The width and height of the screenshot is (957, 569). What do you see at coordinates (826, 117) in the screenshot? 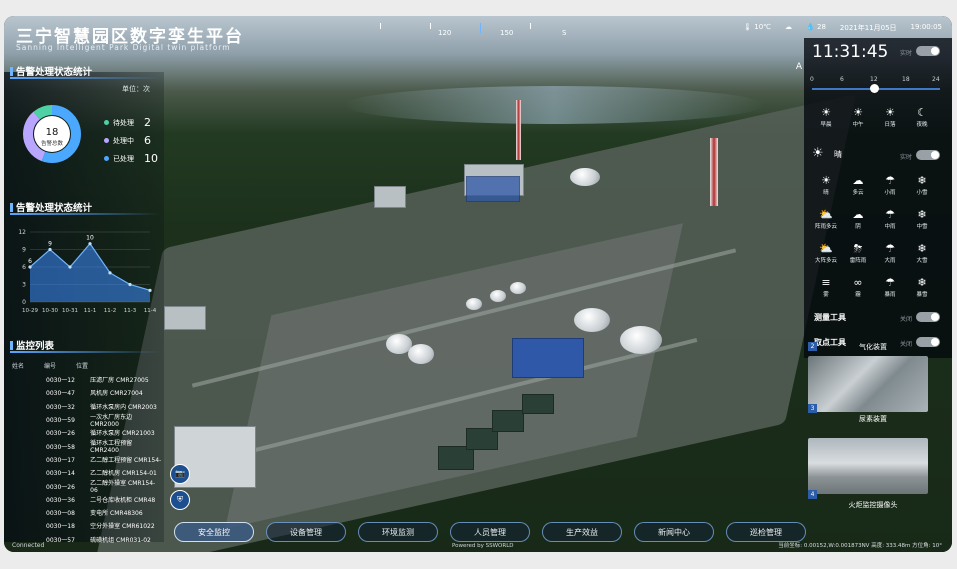
I see `morning-button: ☀ 早晨` at bounding box center [826, 117].